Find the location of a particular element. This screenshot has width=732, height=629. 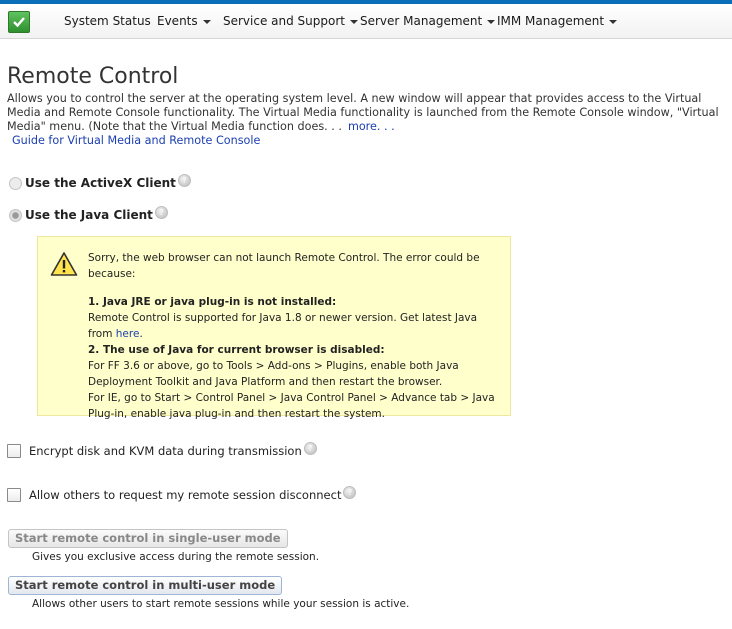

nav-imm-management: IMM Management is located at coordinates (557, 21).